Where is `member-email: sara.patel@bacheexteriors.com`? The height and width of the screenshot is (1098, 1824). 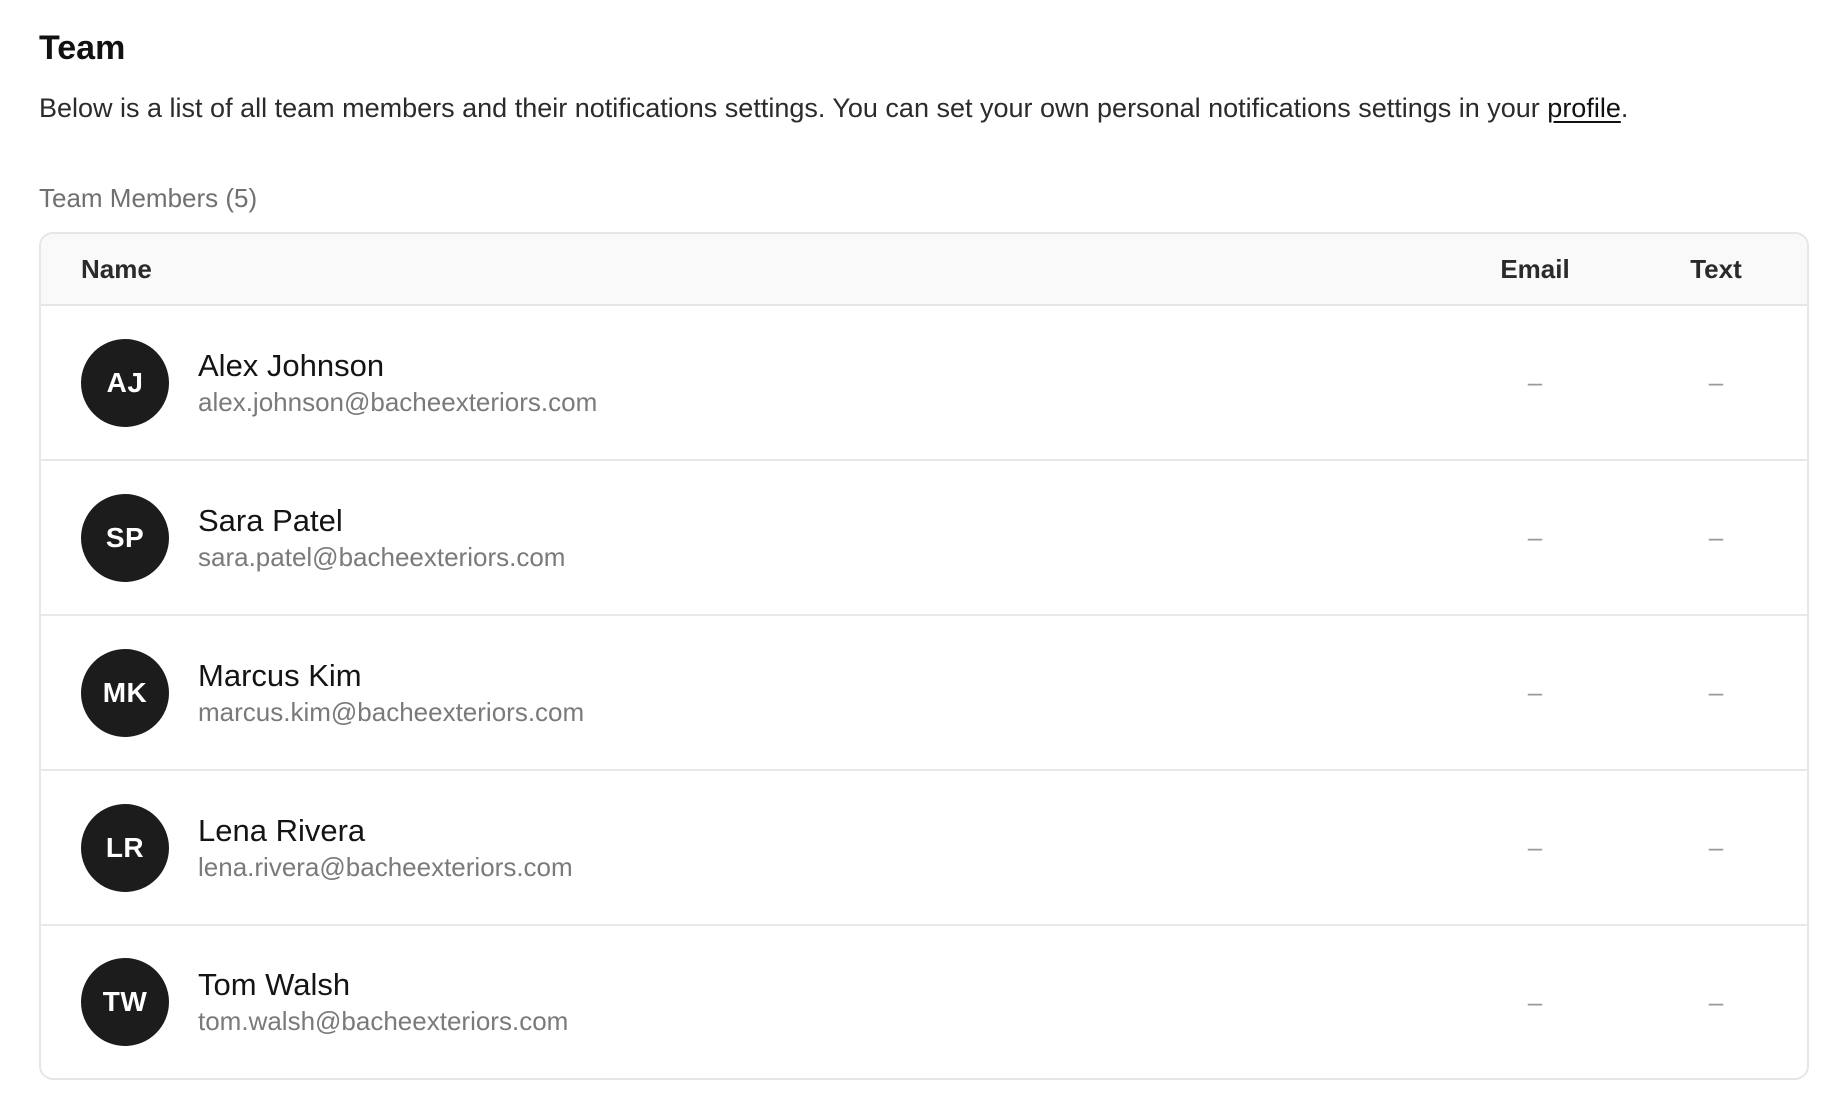
member-email: sara.patel@bacheexteriors.com is located at coordinates (382, 556).